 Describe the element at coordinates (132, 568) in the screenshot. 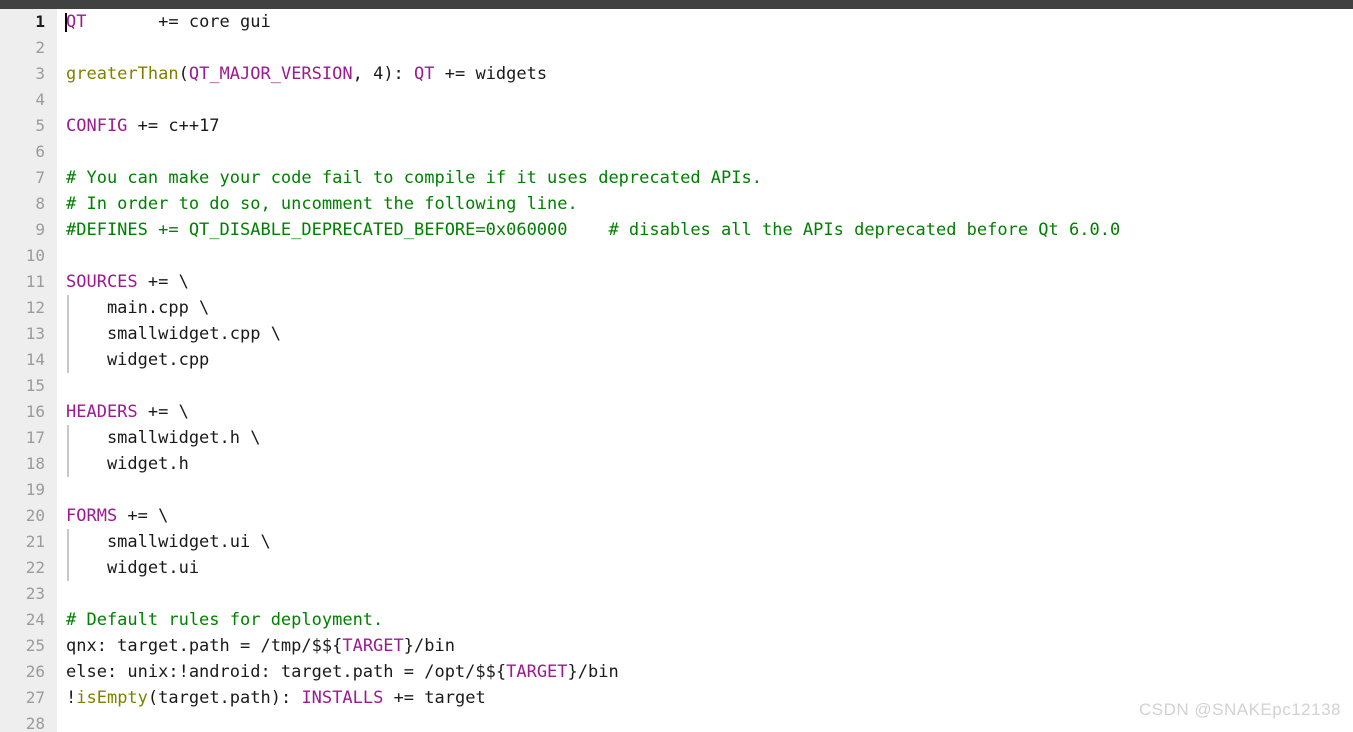

I see `code-line-text: widget.ui` at that location.